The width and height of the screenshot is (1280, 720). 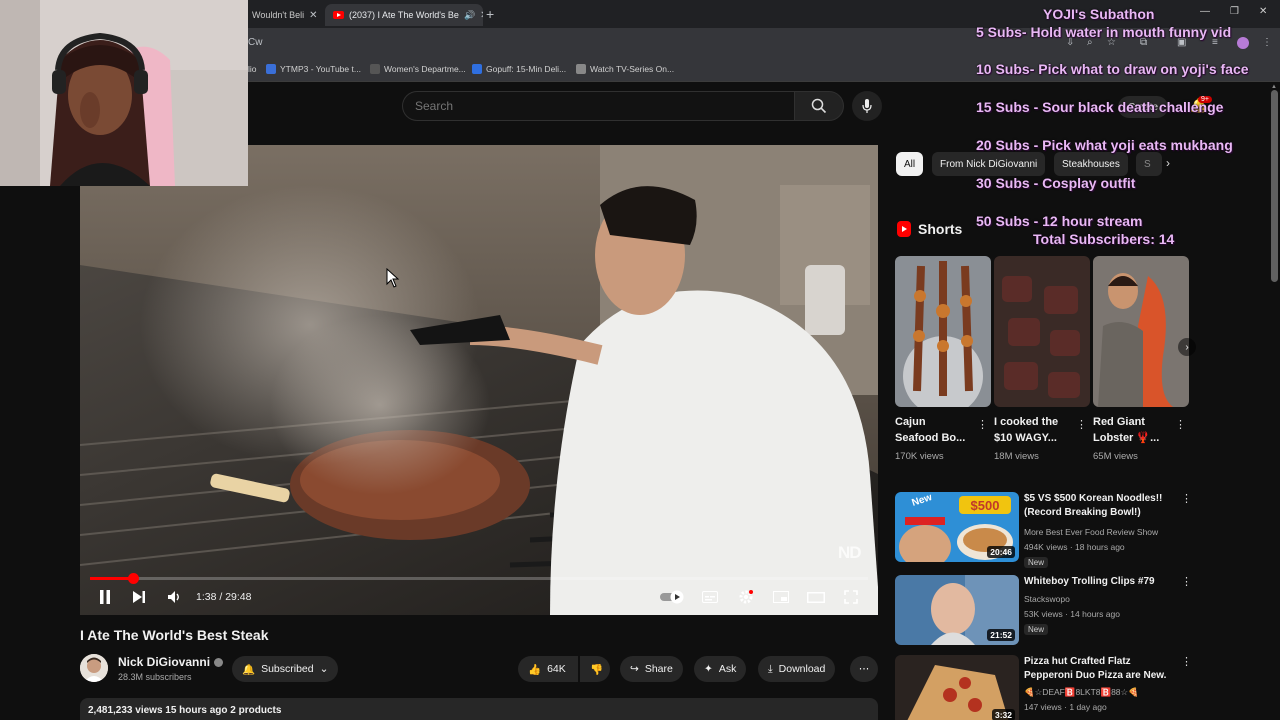 What do you see at coordinates (1205, 11) in the screenshot?
I see `minimize-icon: —` at bounding box center [1205, 11].